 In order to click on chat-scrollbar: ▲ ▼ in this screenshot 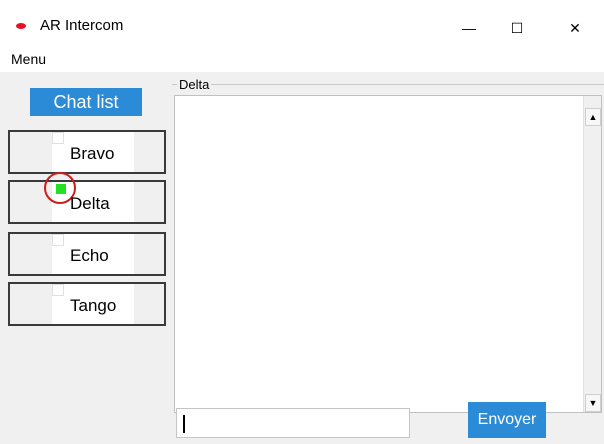, I will do `click(592, 254)`.